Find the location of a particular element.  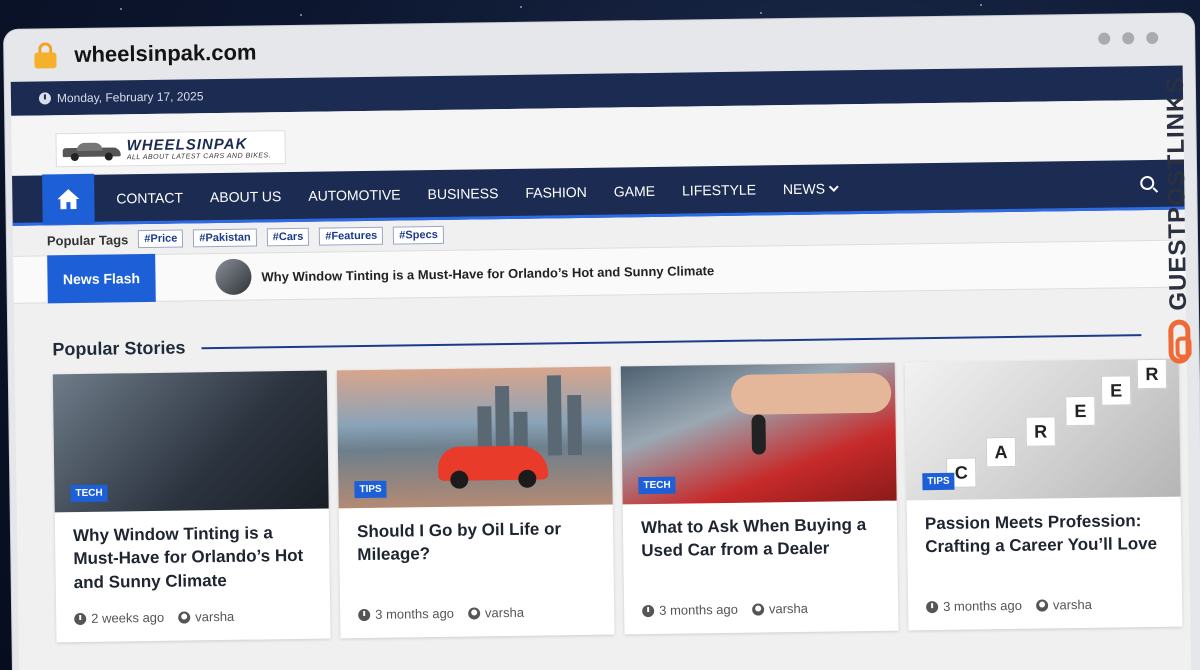

sports-car is located at coordinates (493, 463).